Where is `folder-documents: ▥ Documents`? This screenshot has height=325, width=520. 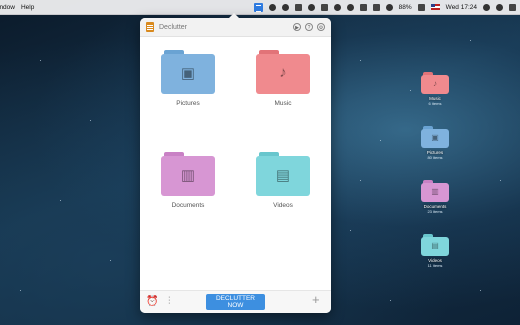
folder-documents: ▥ Documents is located at coordinates (188, 180).